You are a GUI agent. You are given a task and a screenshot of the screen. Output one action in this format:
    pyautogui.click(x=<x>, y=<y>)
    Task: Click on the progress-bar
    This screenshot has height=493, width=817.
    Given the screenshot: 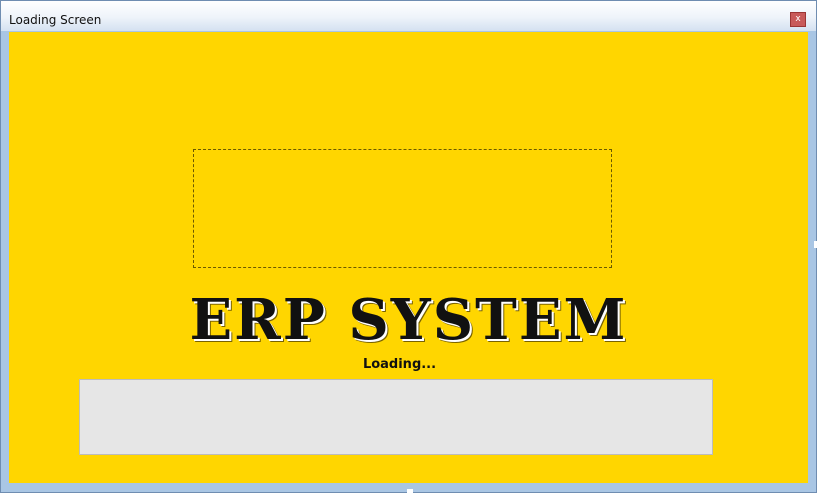 What is the action you would take?
    pyautogui.click(x=396, y=417)
    